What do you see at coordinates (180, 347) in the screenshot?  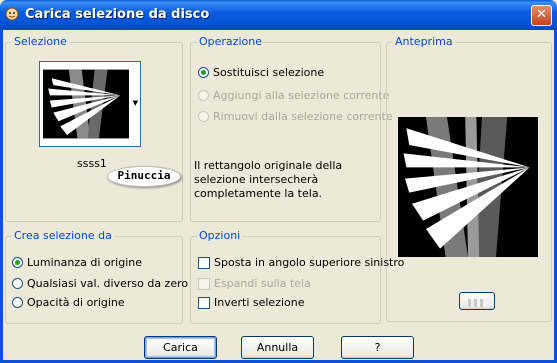 I see `carica-button: Carica` at bounding box center [180, 347].